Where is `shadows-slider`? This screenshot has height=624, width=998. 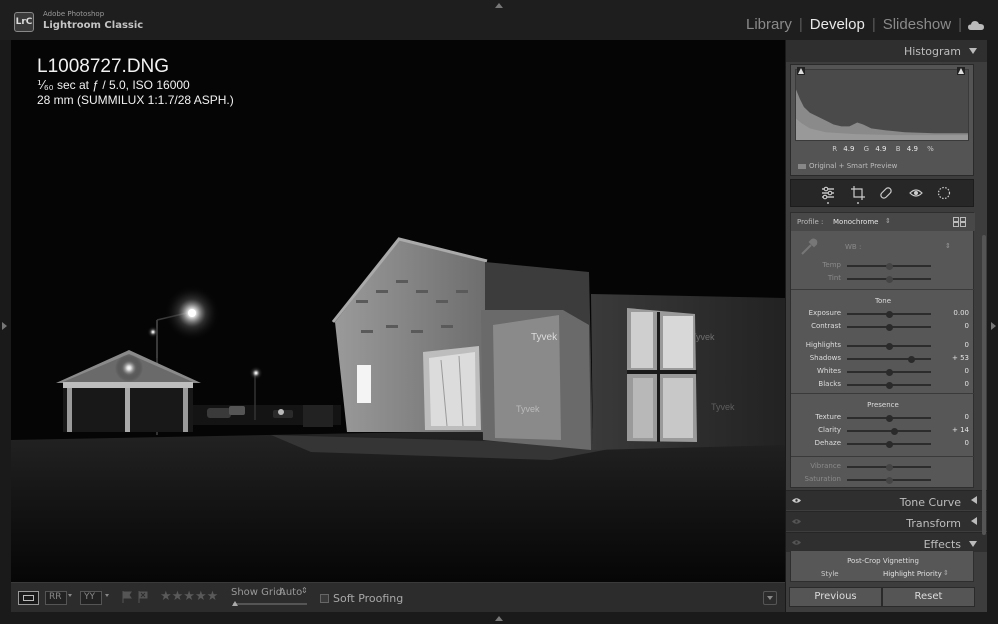 shadows-slider is located at coordinates (889, 359).